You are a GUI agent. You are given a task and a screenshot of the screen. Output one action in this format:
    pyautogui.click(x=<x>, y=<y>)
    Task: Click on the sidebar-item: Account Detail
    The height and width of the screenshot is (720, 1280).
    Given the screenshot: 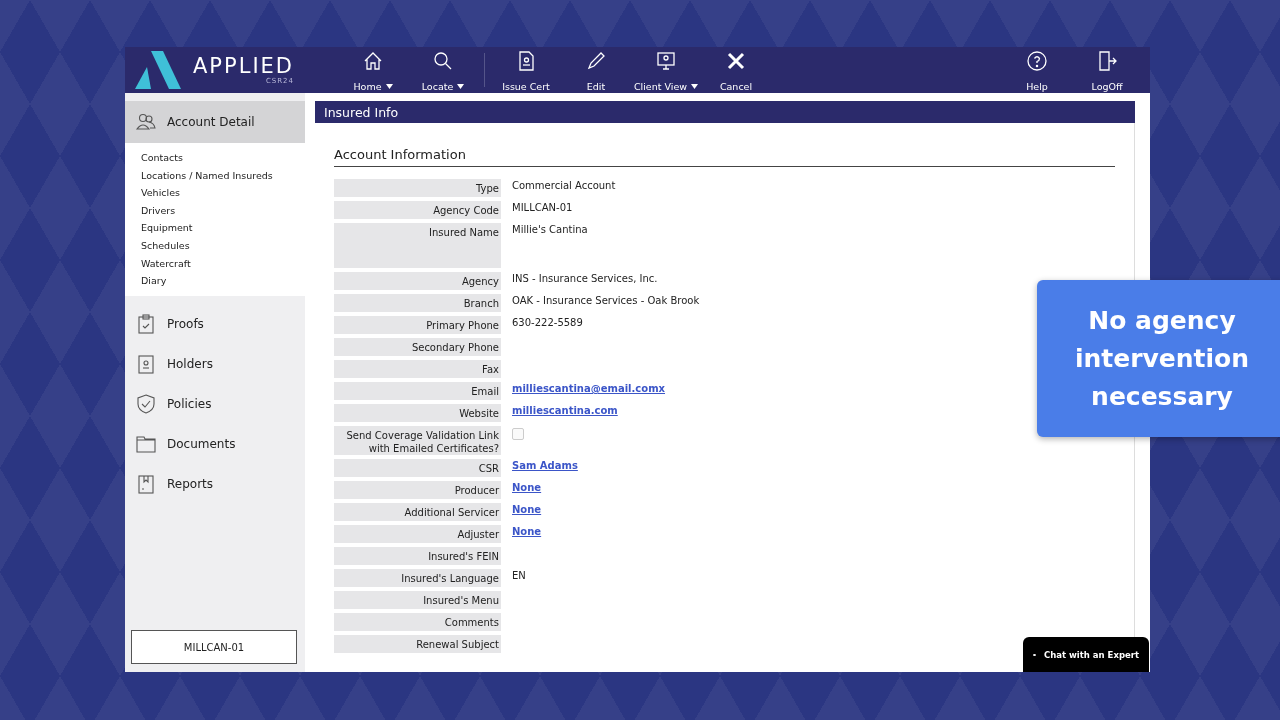 What is the action you would take?
    pyautogui.click(x=215, y=122)
    